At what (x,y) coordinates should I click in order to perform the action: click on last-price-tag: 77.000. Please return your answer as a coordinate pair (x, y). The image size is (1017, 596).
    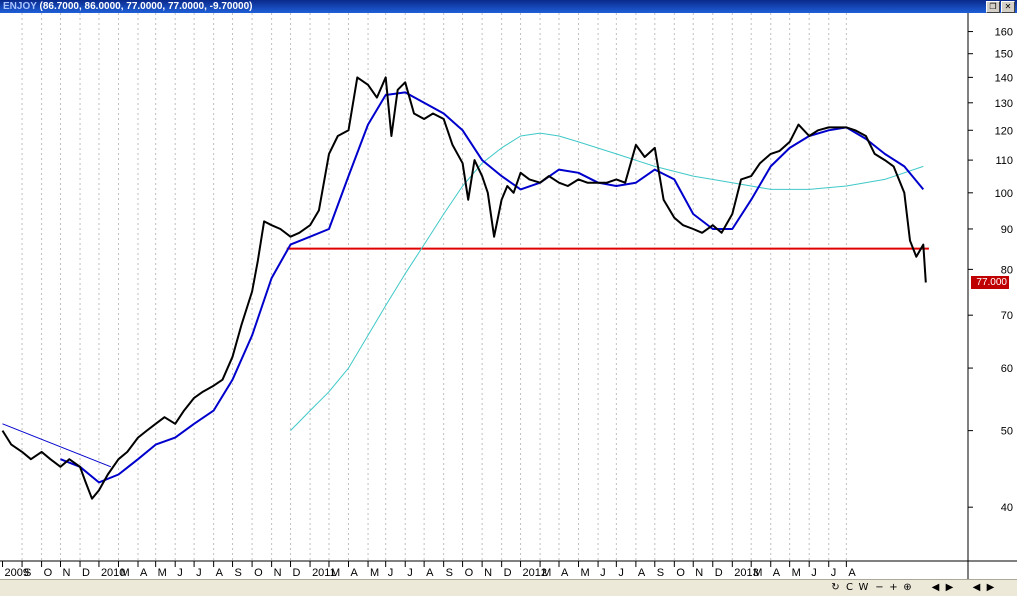
    Looking at the image, I should click on (990, 283).